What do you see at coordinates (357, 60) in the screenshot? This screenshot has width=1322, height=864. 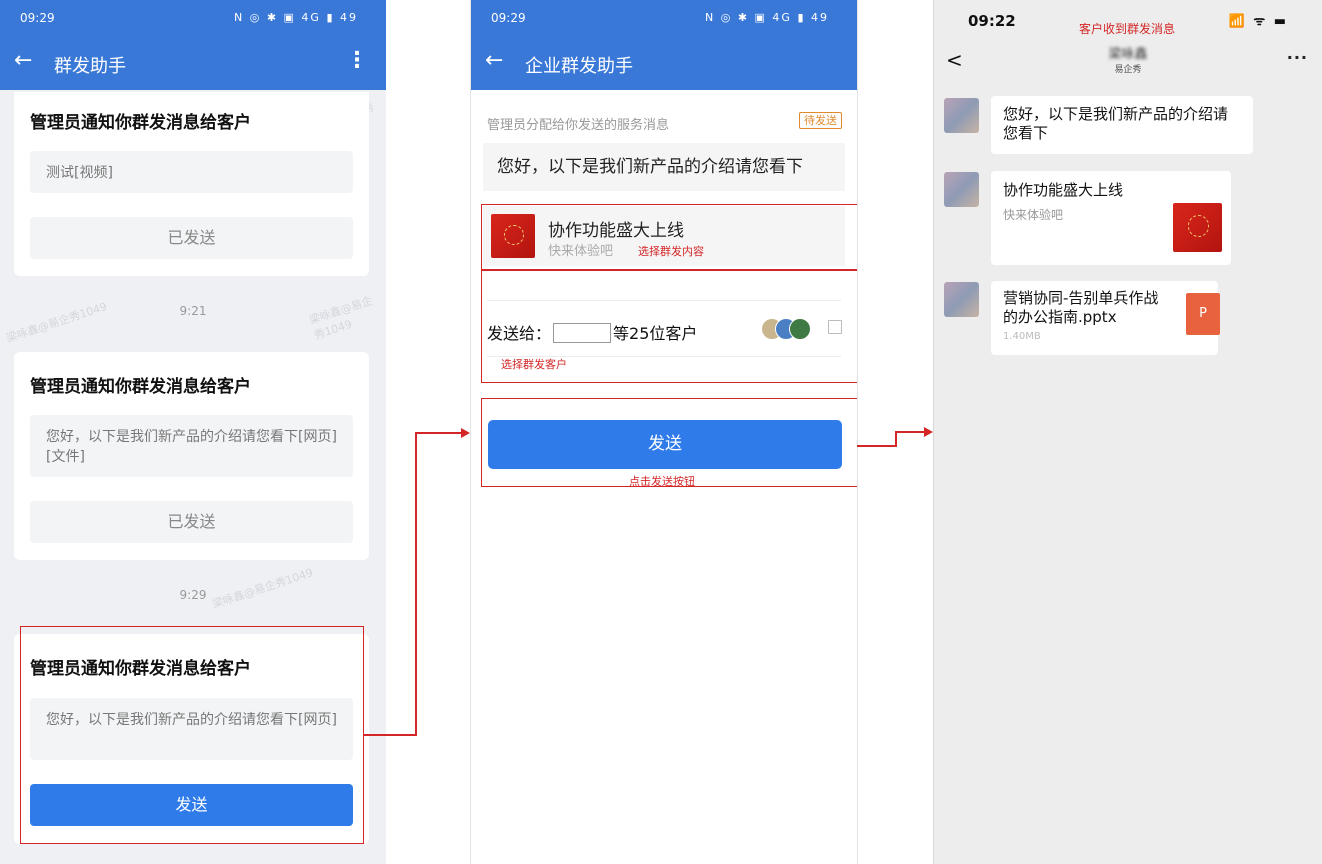 I see `more-menu-icon: ⋮` at bounding box center [357, 60].